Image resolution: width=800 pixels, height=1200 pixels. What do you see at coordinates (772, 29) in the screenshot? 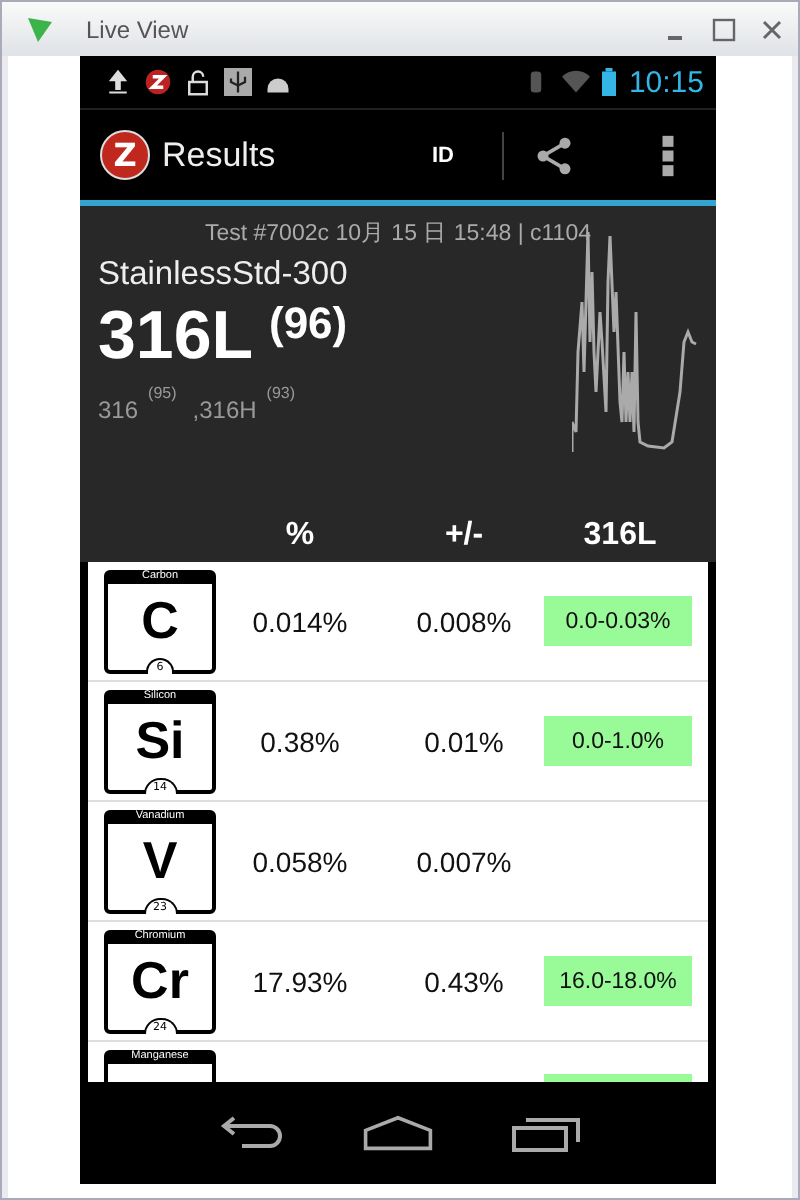
I see `close-button` at bounding box center [772, 29].